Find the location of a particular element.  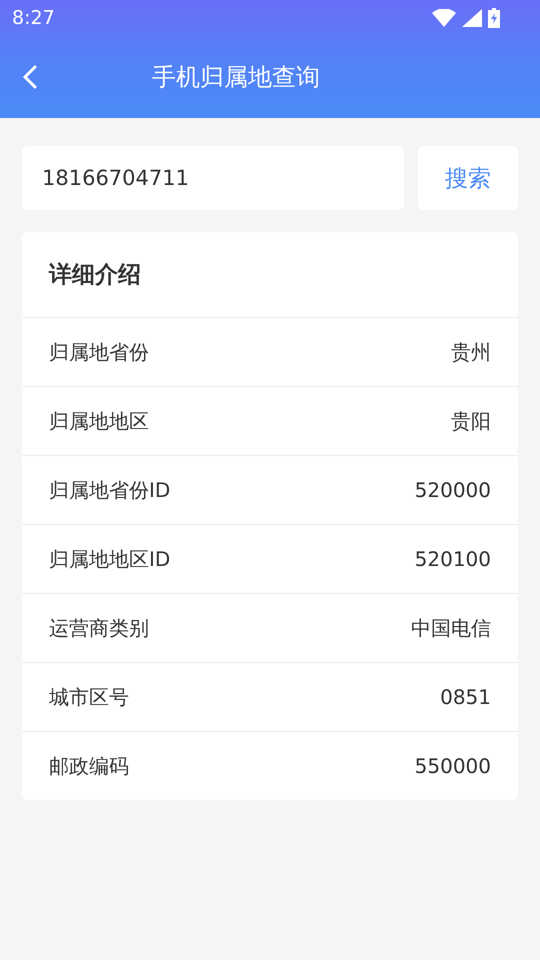

row-label: 运营商类别 is located at coordinates (99, 628).